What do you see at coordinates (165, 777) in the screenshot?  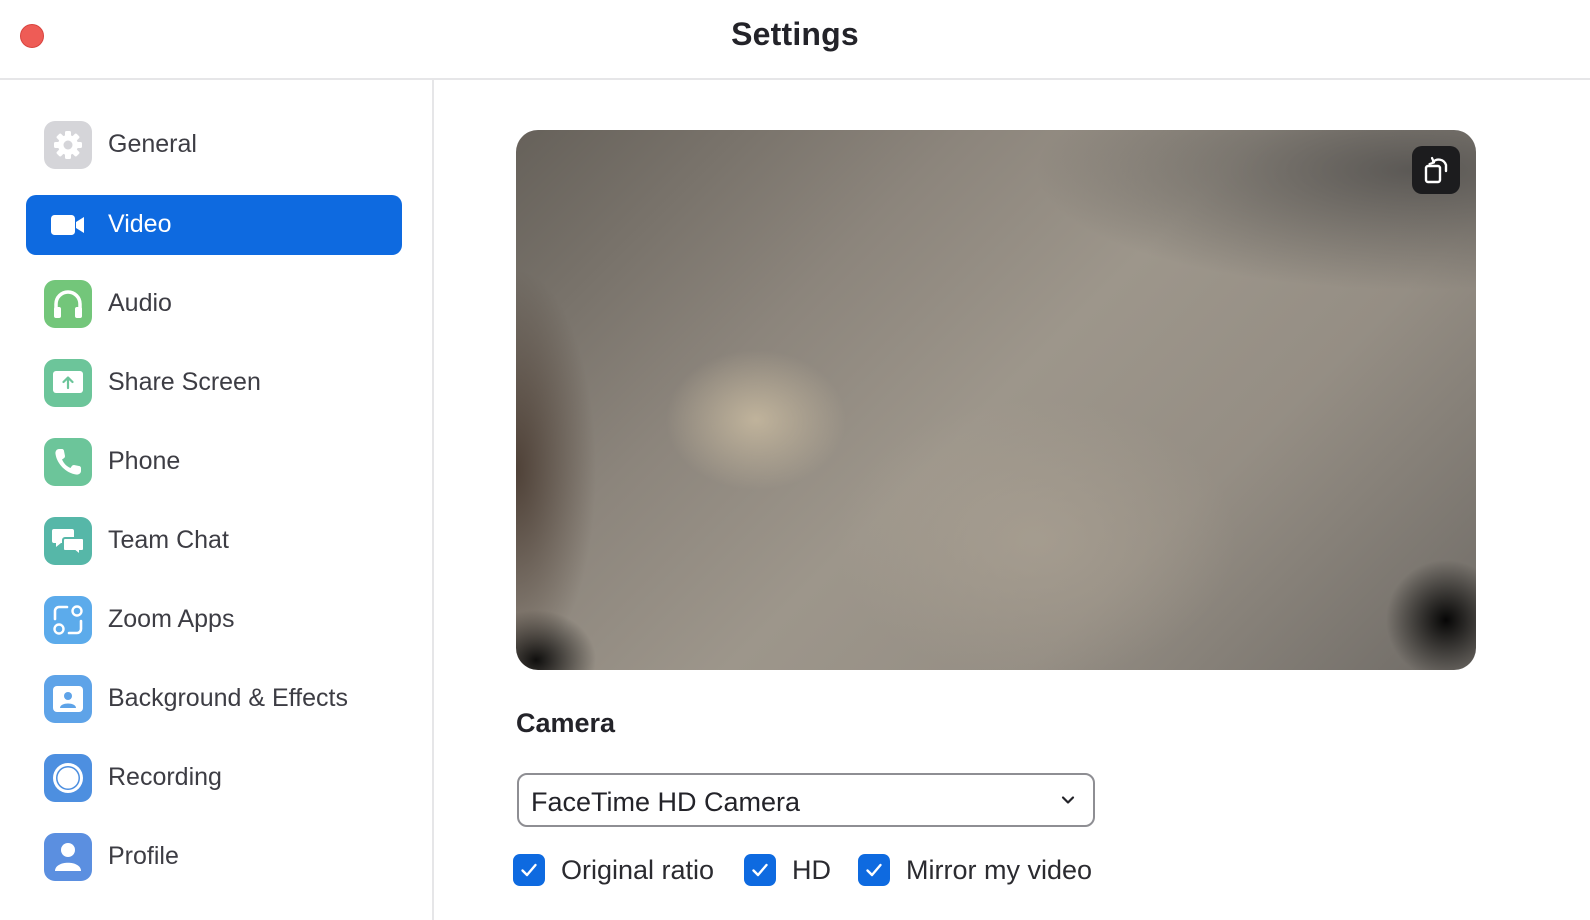 I see `sidebar-item-label: Recording` at bounding box center [165, 777].